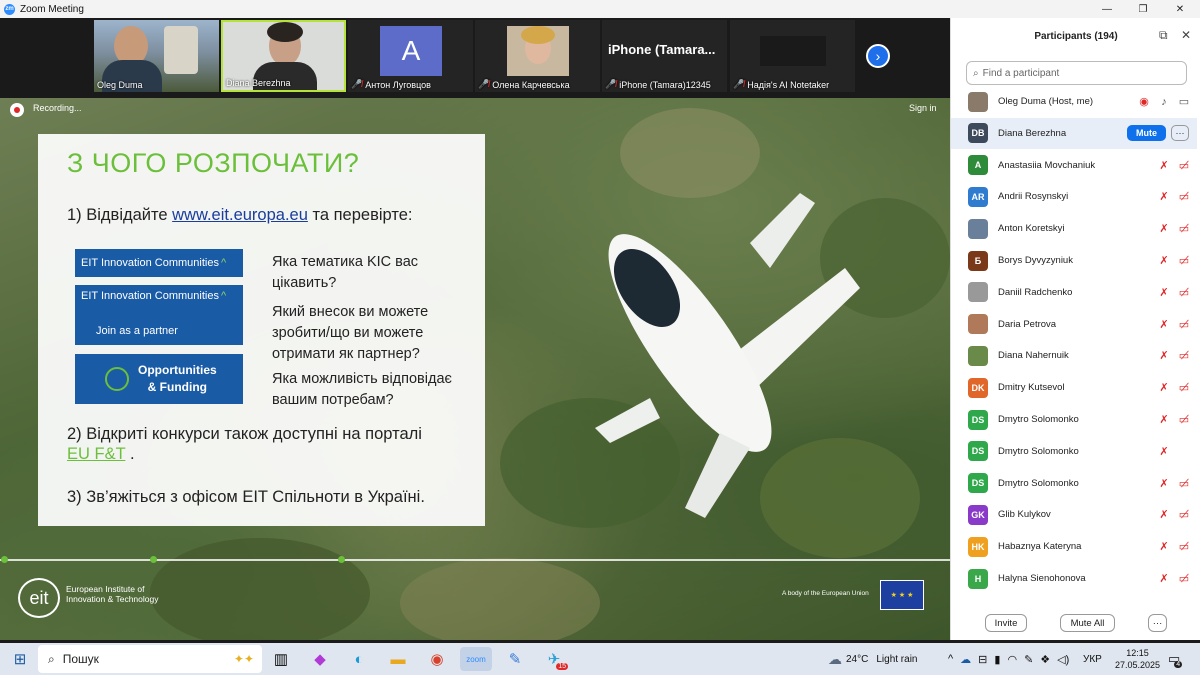  I want to click on participant-photo, so click(978, 324).